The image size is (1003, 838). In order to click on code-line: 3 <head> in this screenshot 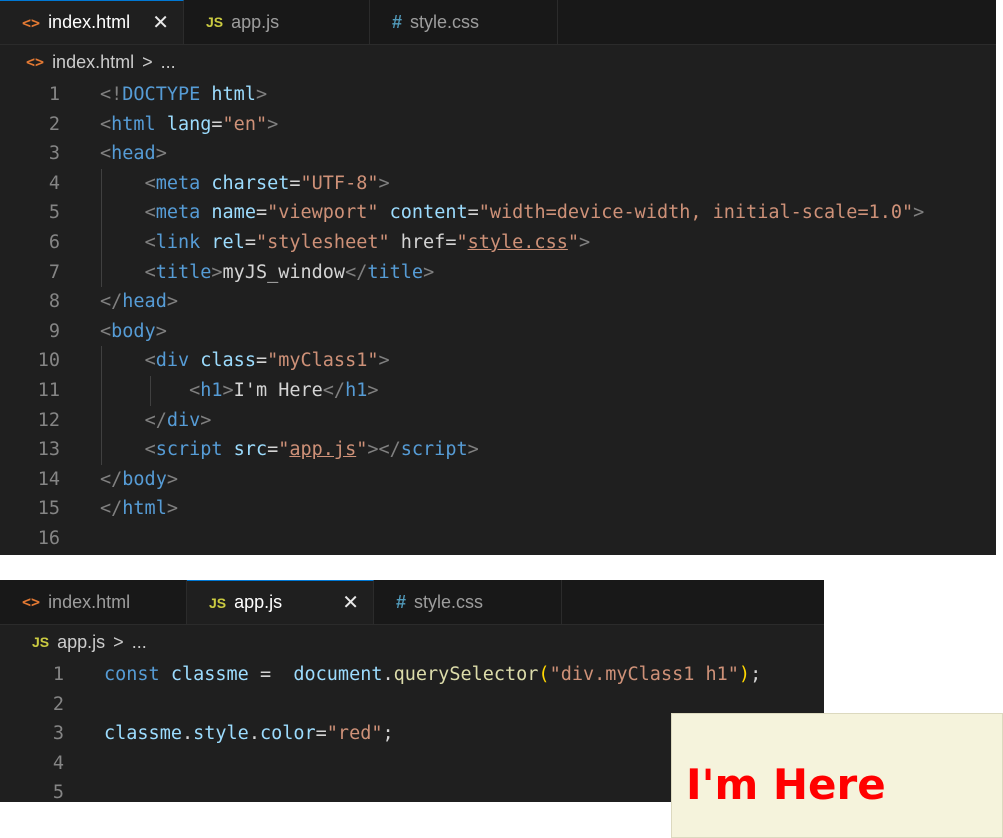, I will do `click(498, 154)`.